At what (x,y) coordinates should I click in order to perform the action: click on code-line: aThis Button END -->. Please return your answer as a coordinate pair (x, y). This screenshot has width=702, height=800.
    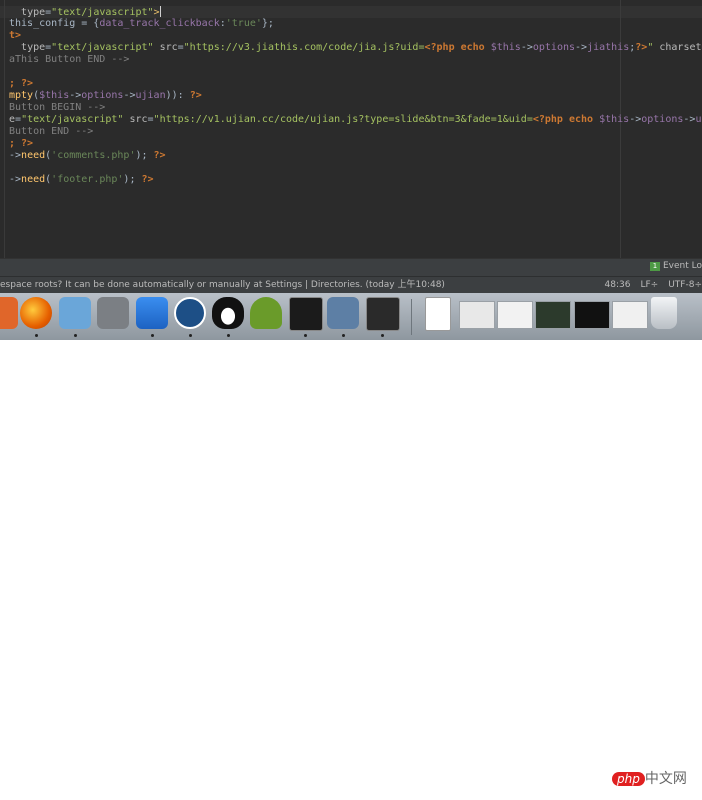
    Looking at the image, I should click on (69, 60).